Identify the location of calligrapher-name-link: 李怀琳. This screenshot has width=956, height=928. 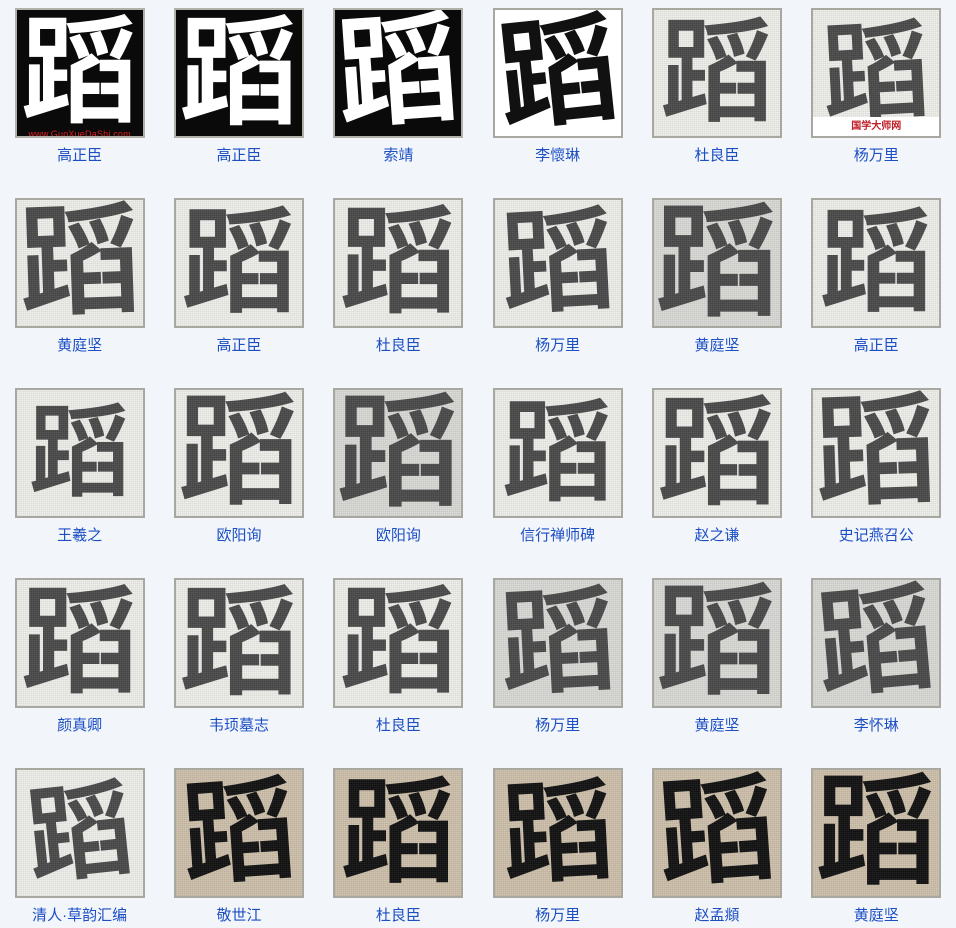
(876, 725).